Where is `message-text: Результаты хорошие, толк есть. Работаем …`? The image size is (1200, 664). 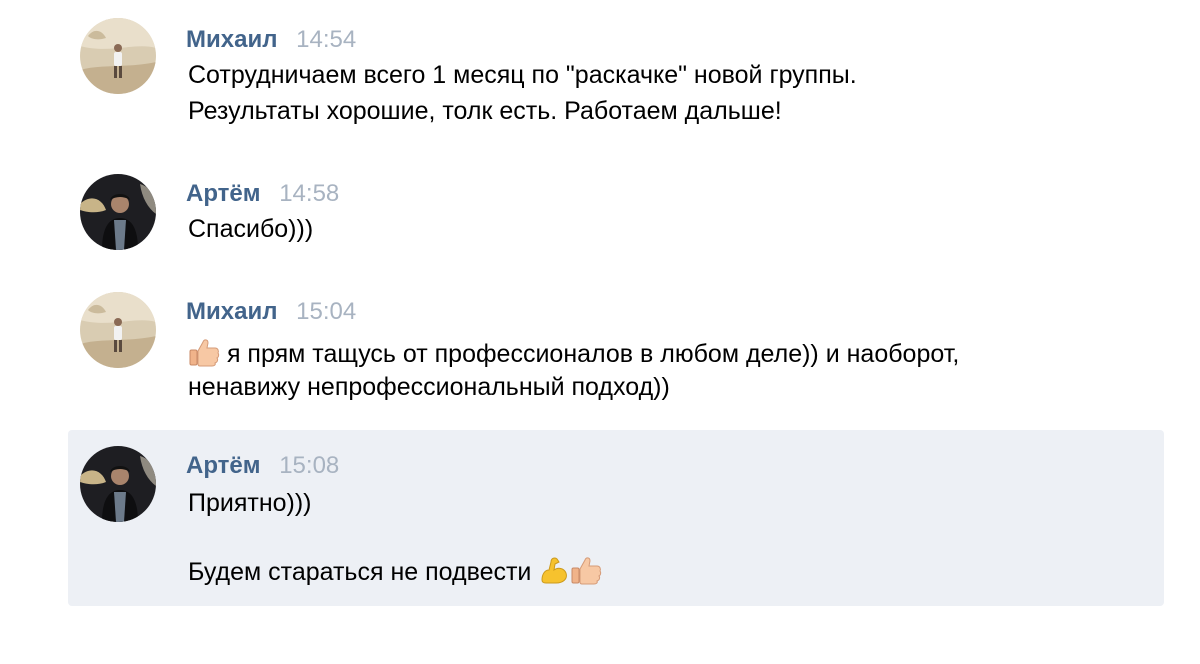
message-text: Результаты хорошие, толк есть. Работаем … is located at coordinates (485, 111).